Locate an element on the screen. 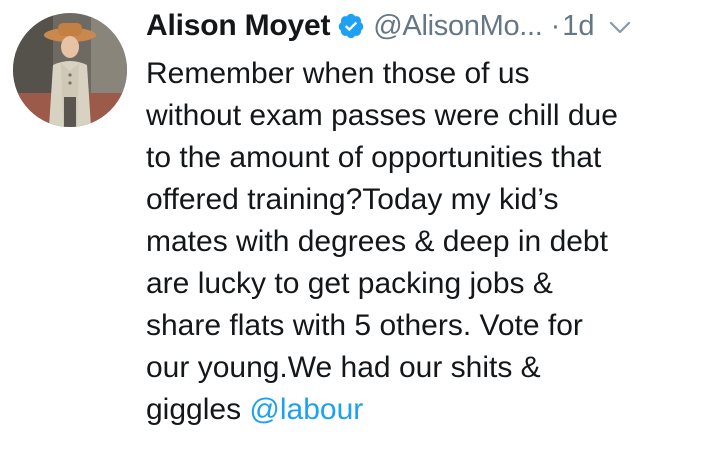  avatar is located at coordinates (70, 70).